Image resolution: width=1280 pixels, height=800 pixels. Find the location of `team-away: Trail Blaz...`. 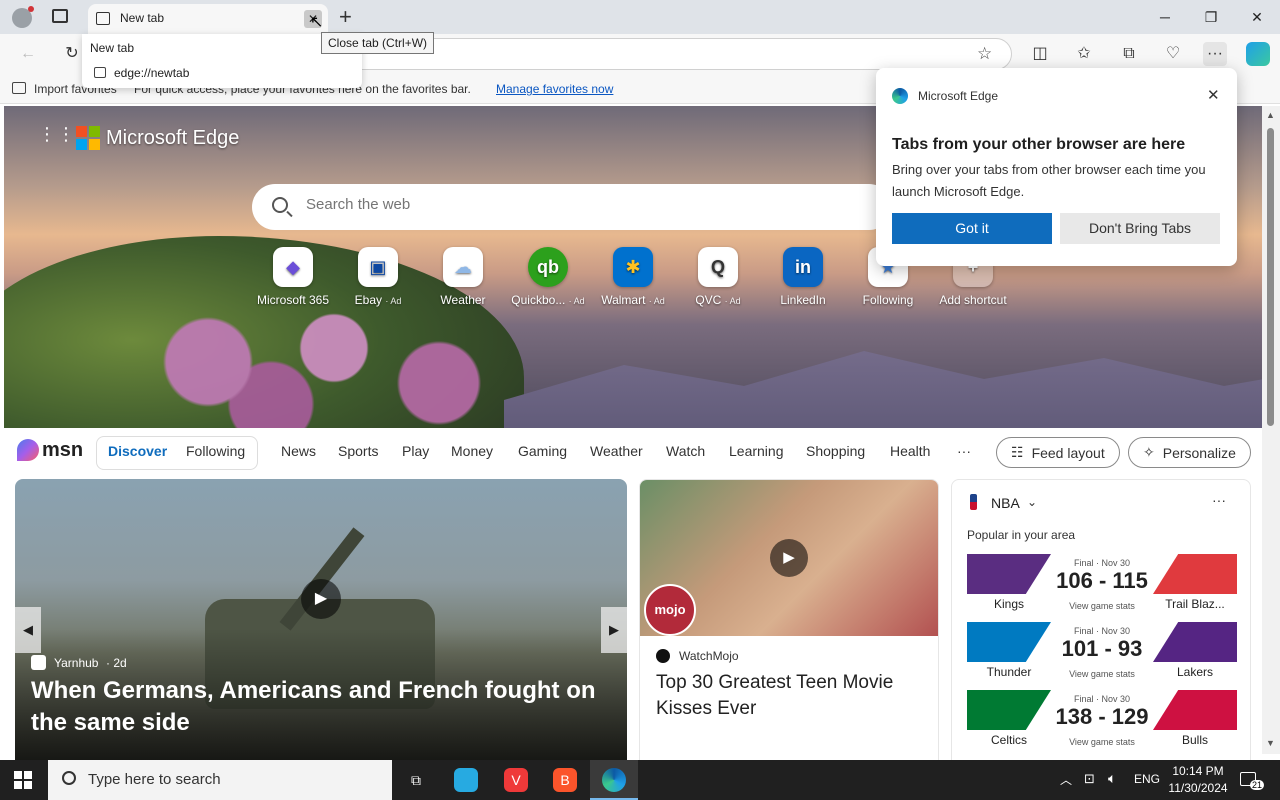

team-away: Trail Blaz... is located at coordinates (1195, 604).